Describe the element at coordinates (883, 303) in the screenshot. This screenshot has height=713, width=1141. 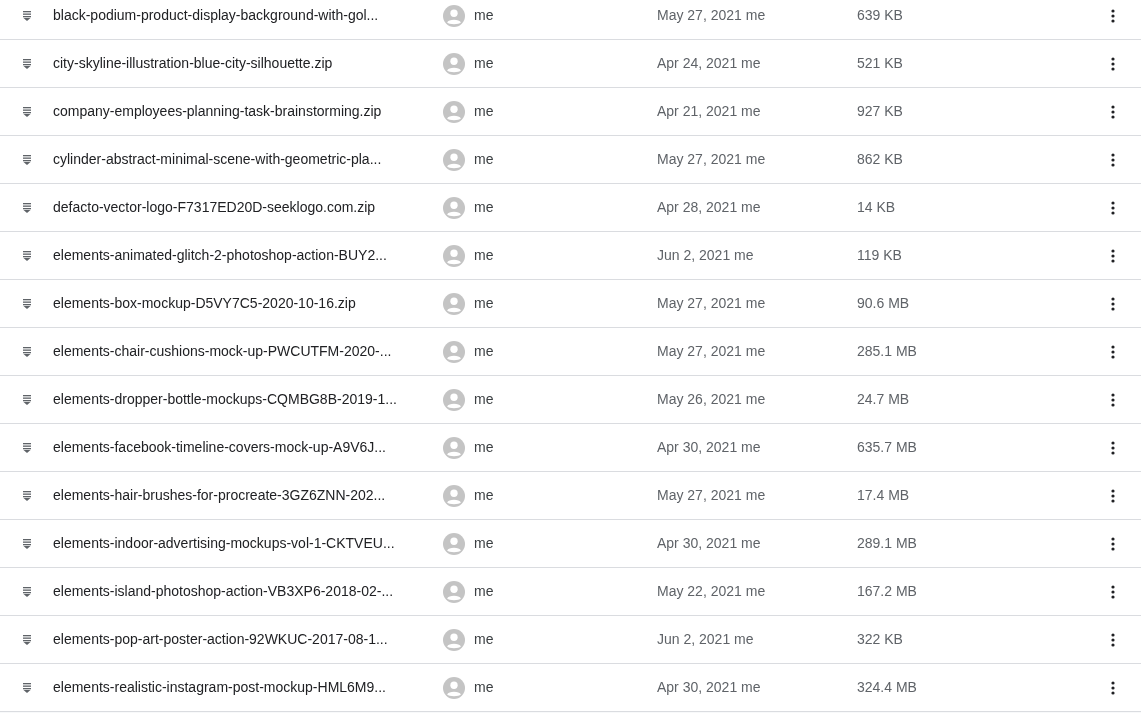
I see `file-size: 90.6 MB` at that location.